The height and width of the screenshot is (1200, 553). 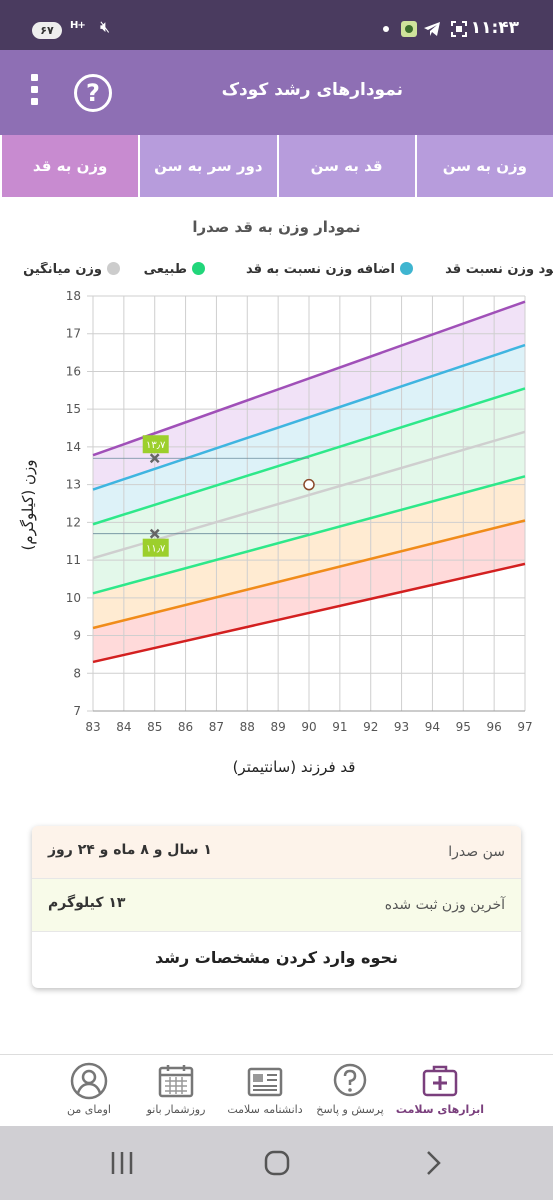 What do you see at coordinates (185, 727) in the screenshot?
I see `x-tick-label: 86` at bounding box center [185, 727].